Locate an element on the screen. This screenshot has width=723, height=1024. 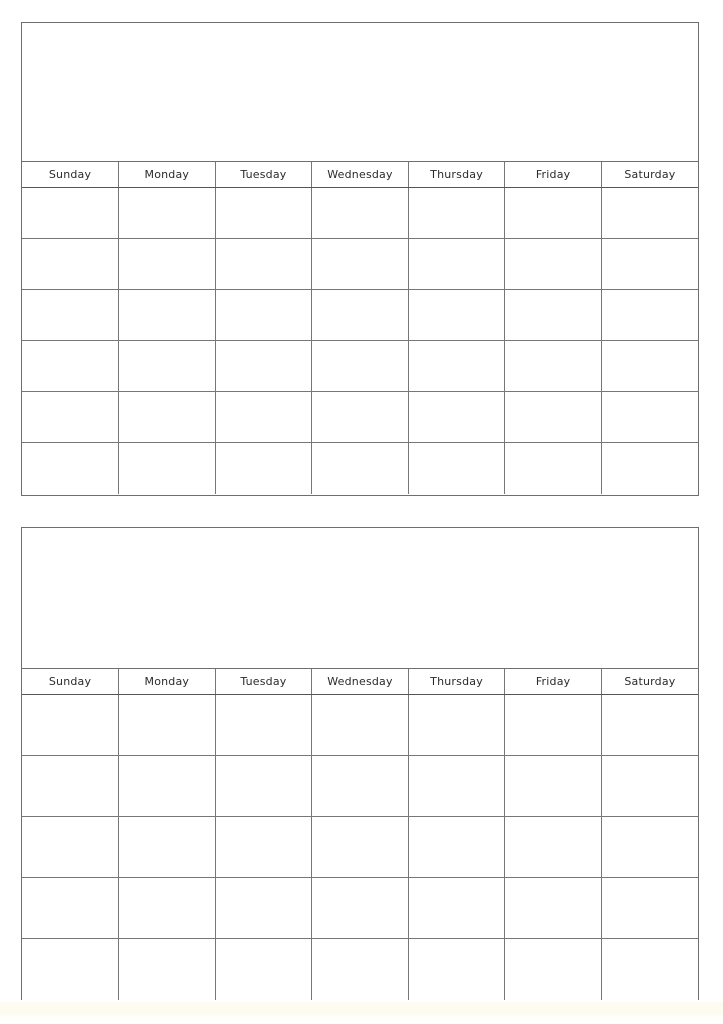
weekday-header-tuesday: Tuesday is located at coordinates (264, 175).